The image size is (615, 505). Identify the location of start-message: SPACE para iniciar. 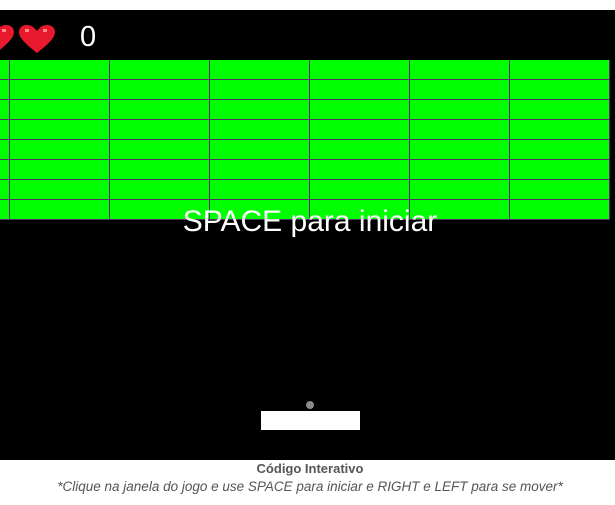
(310, 221).